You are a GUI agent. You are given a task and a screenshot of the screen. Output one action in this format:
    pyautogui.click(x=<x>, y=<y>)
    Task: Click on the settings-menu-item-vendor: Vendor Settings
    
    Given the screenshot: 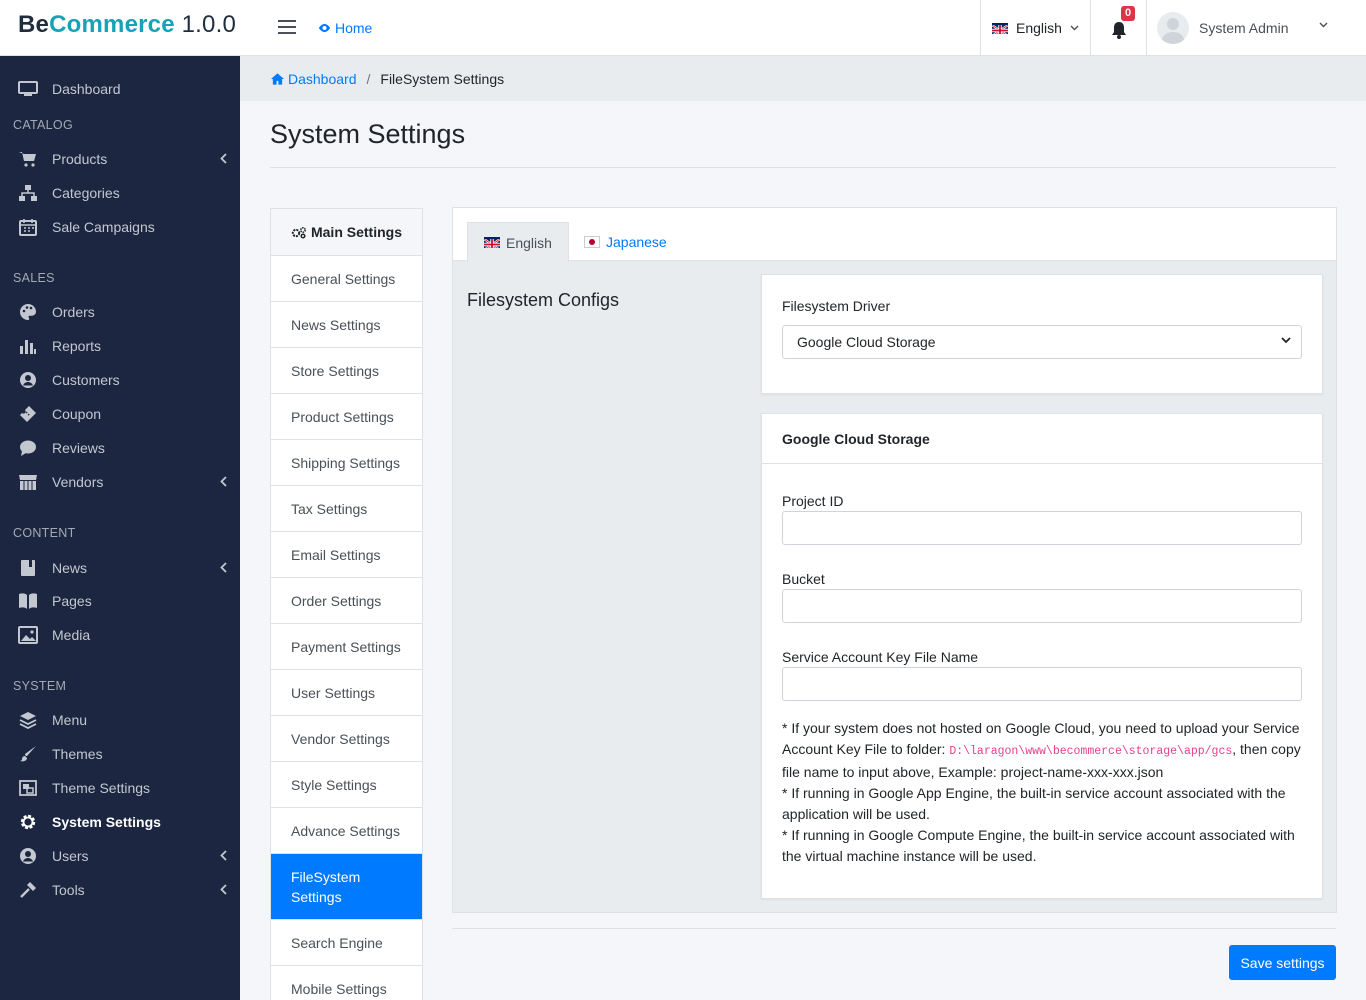 What is the action you would take?
    pyautogui.click(x=346, y=739)
    